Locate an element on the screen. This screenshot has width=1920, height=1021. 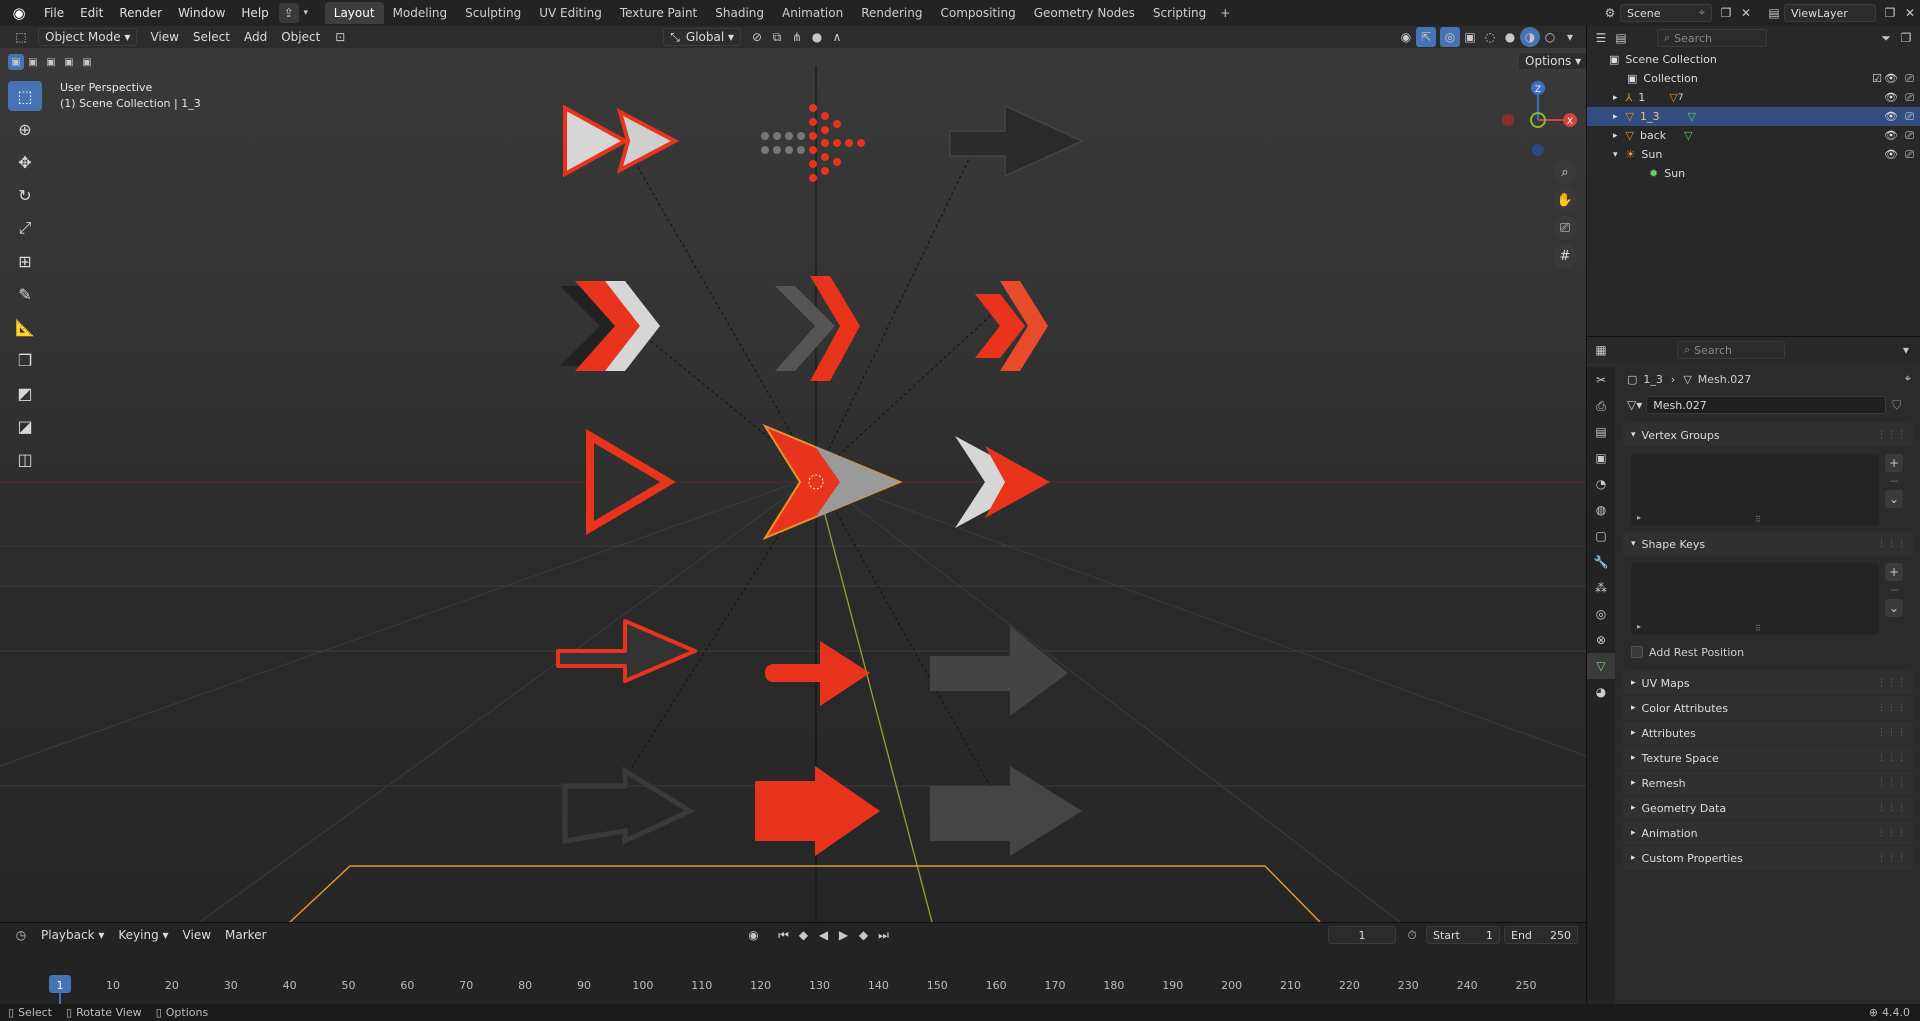
display-mode-icon: ▤ is located at coordinates (1621, 38).